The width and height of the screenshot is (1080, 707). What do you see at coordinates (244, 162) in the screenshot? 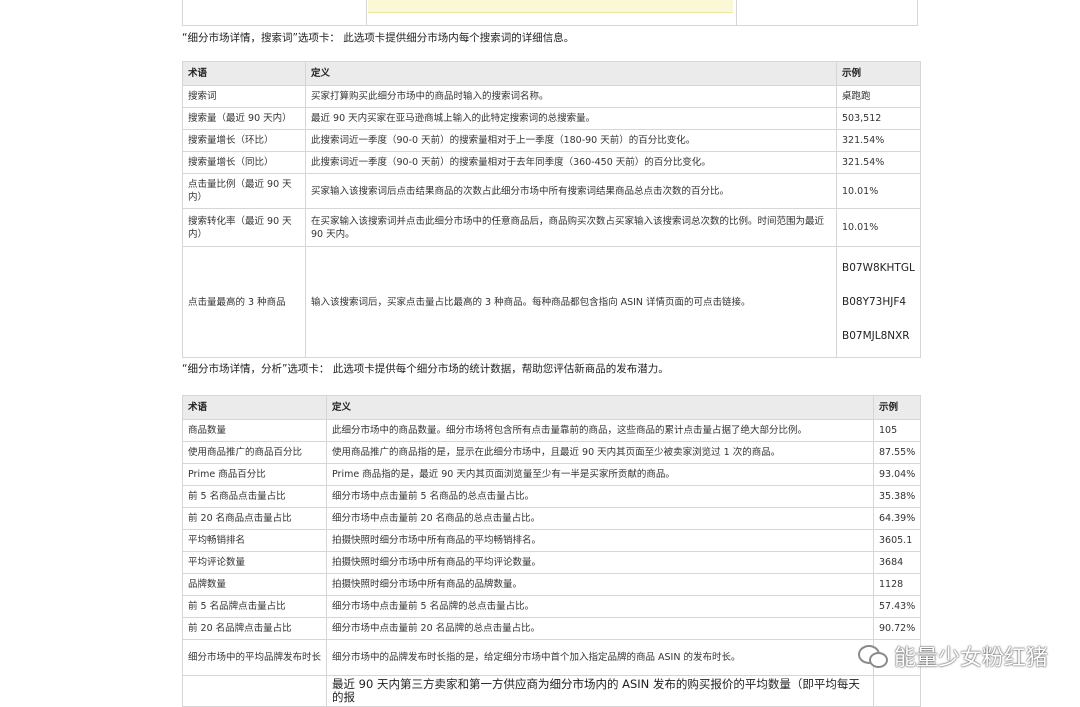
I see `term-cell: 搜索量增长（同比）` at bounding box center [244, 162].